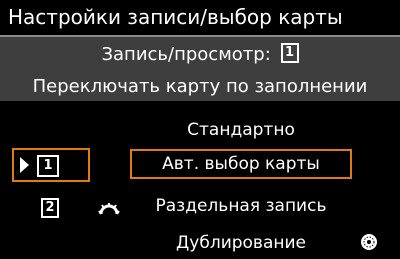 Image resolution: width=400 pixels, height=259 pixels. I want to click on control-dial-icon, so click(369, 242).